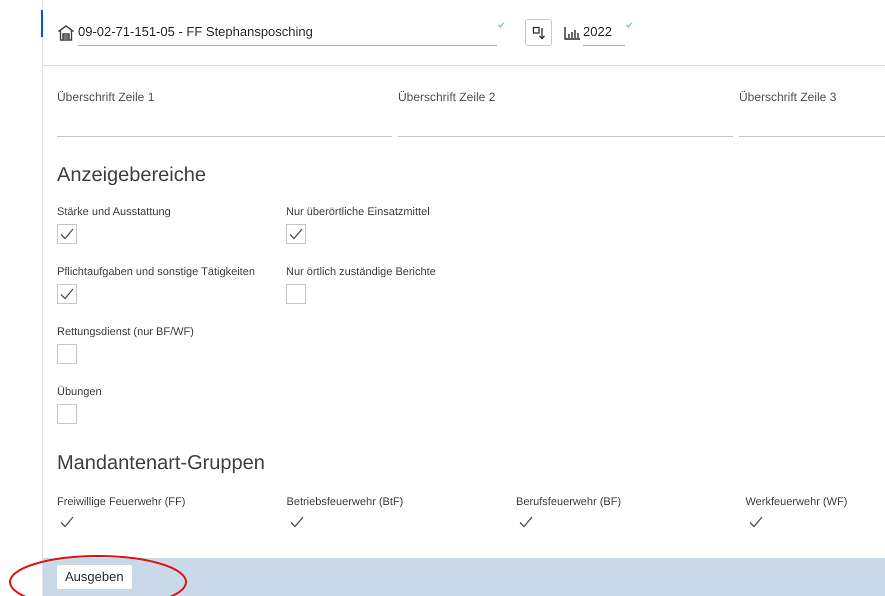  Describe the element at coordinates (345, 502) in the screenshot. I see `option-label: Betriebsfeuerwehr (BtF)` at that location.